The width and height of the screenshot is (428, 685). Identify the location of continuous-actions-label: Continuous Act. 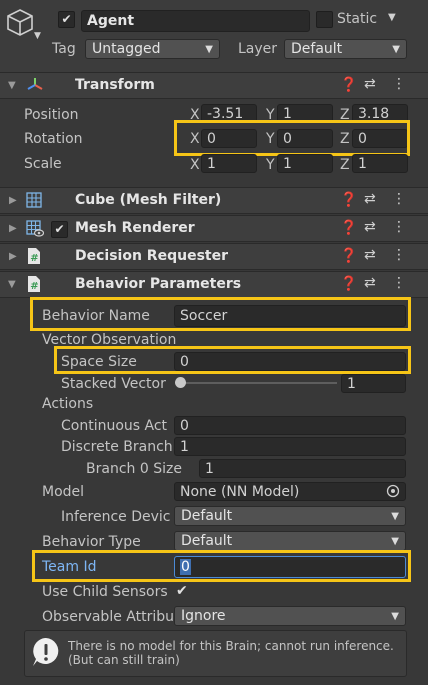
(114, 426).